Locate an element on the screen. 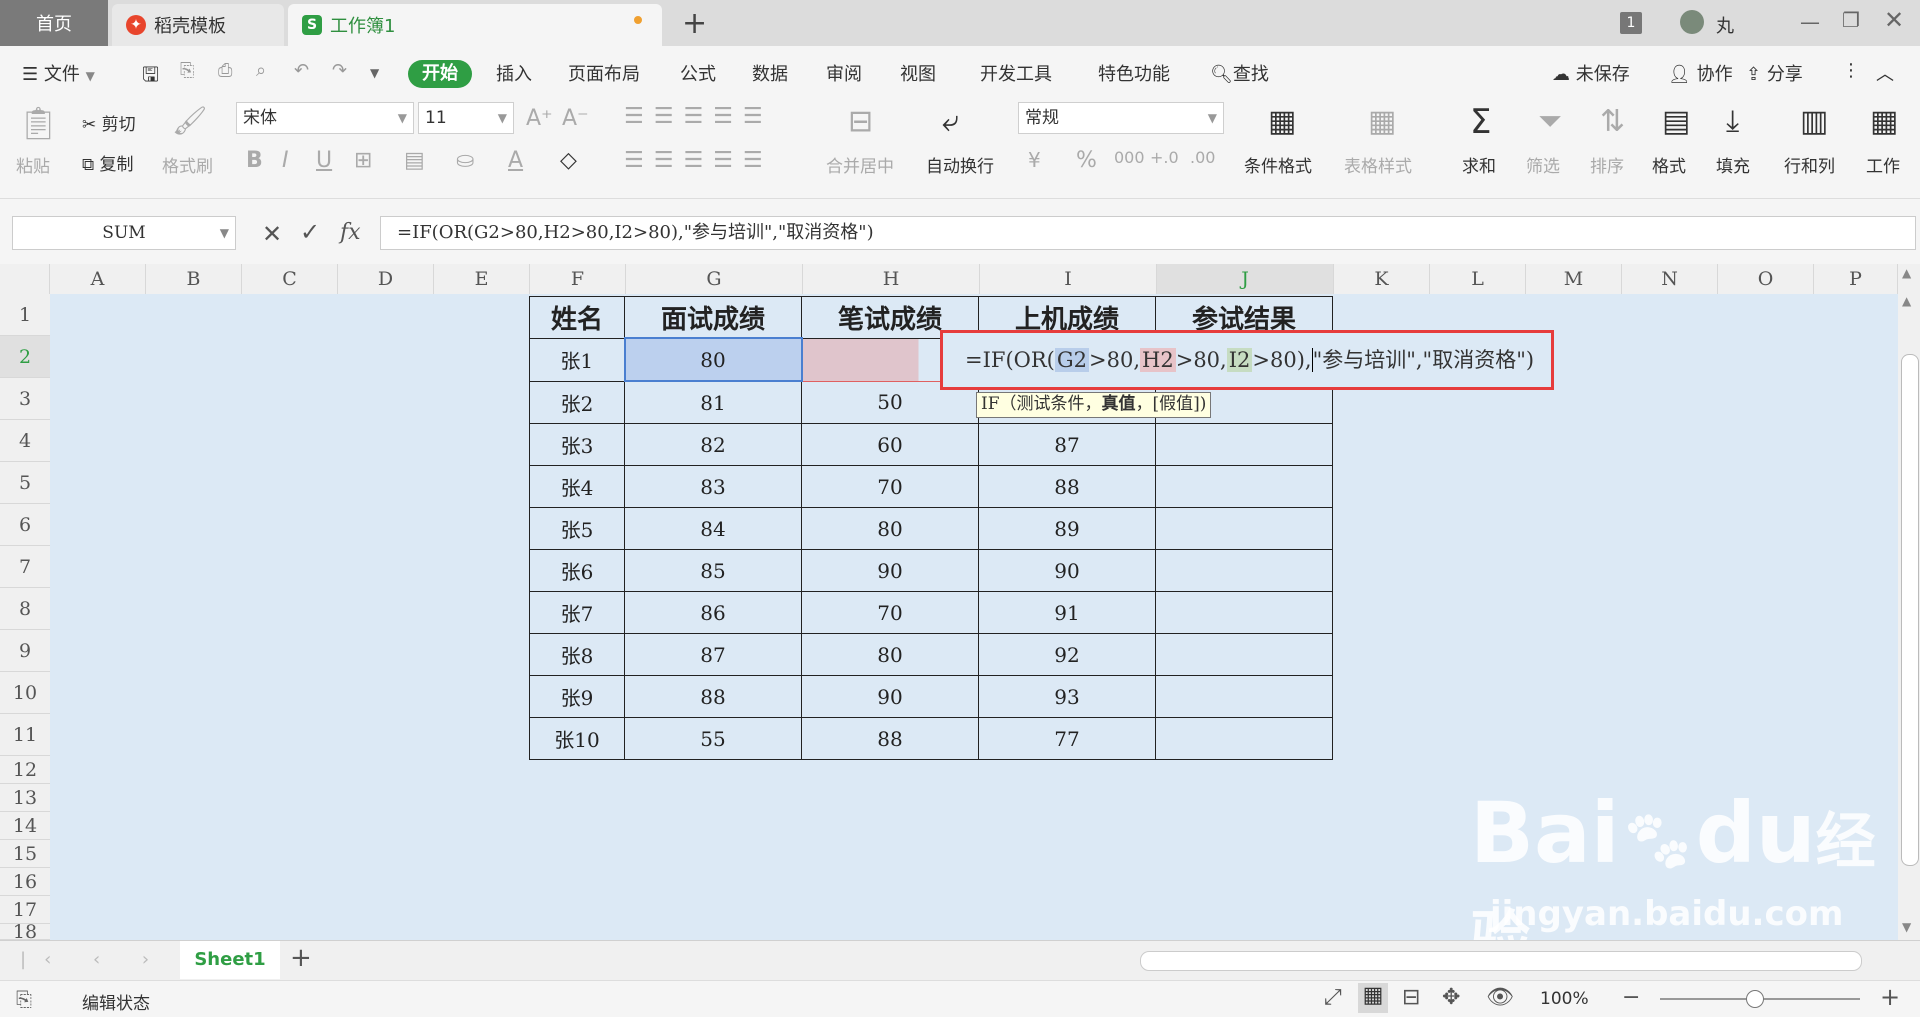 The image size is (1920, 1017). paint-bucket-icon: ⛀ is located at coordinates (465, 160).